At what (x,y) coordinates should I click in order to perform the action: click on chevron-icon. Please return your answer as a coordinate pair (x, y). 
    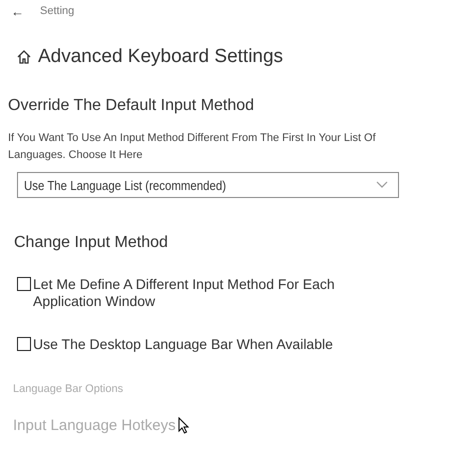
    Looking at the image, I should click on (382, 185).